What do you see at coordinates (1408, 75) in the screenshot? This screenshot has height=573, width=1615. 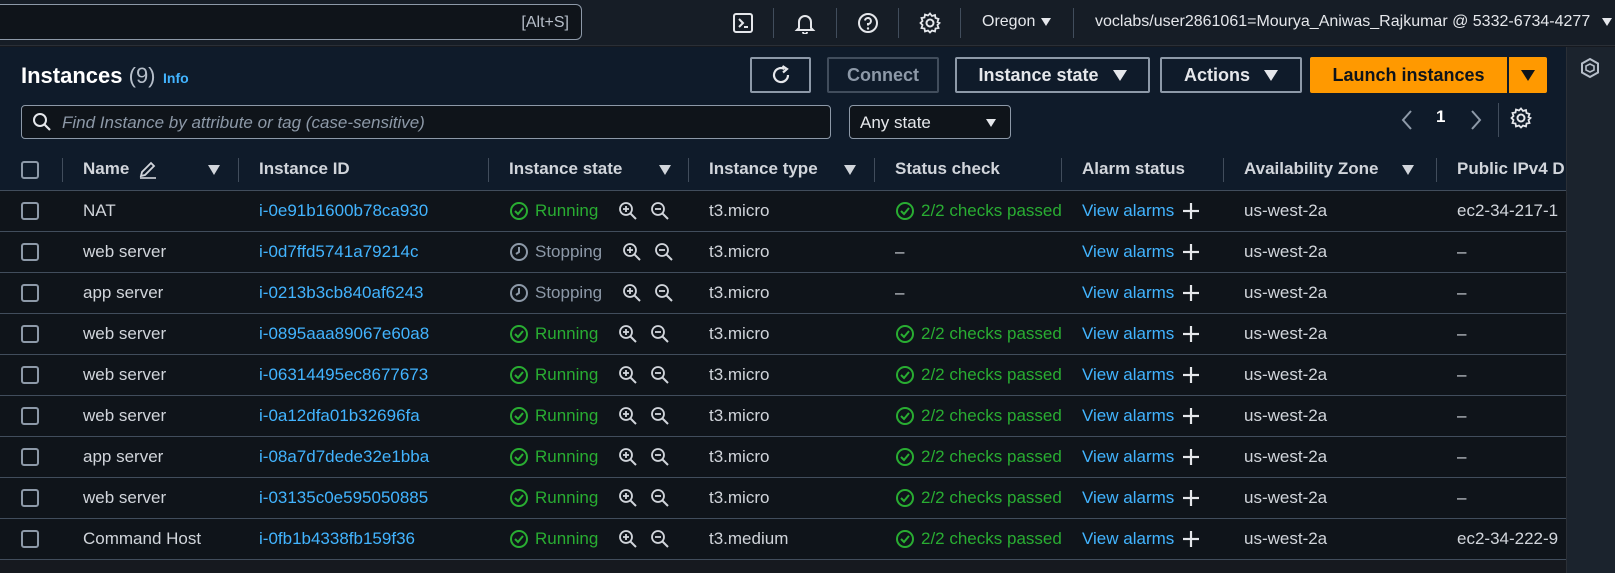 I see `launch-instances-button: Launch instances` at bounding box center [1408, 75].